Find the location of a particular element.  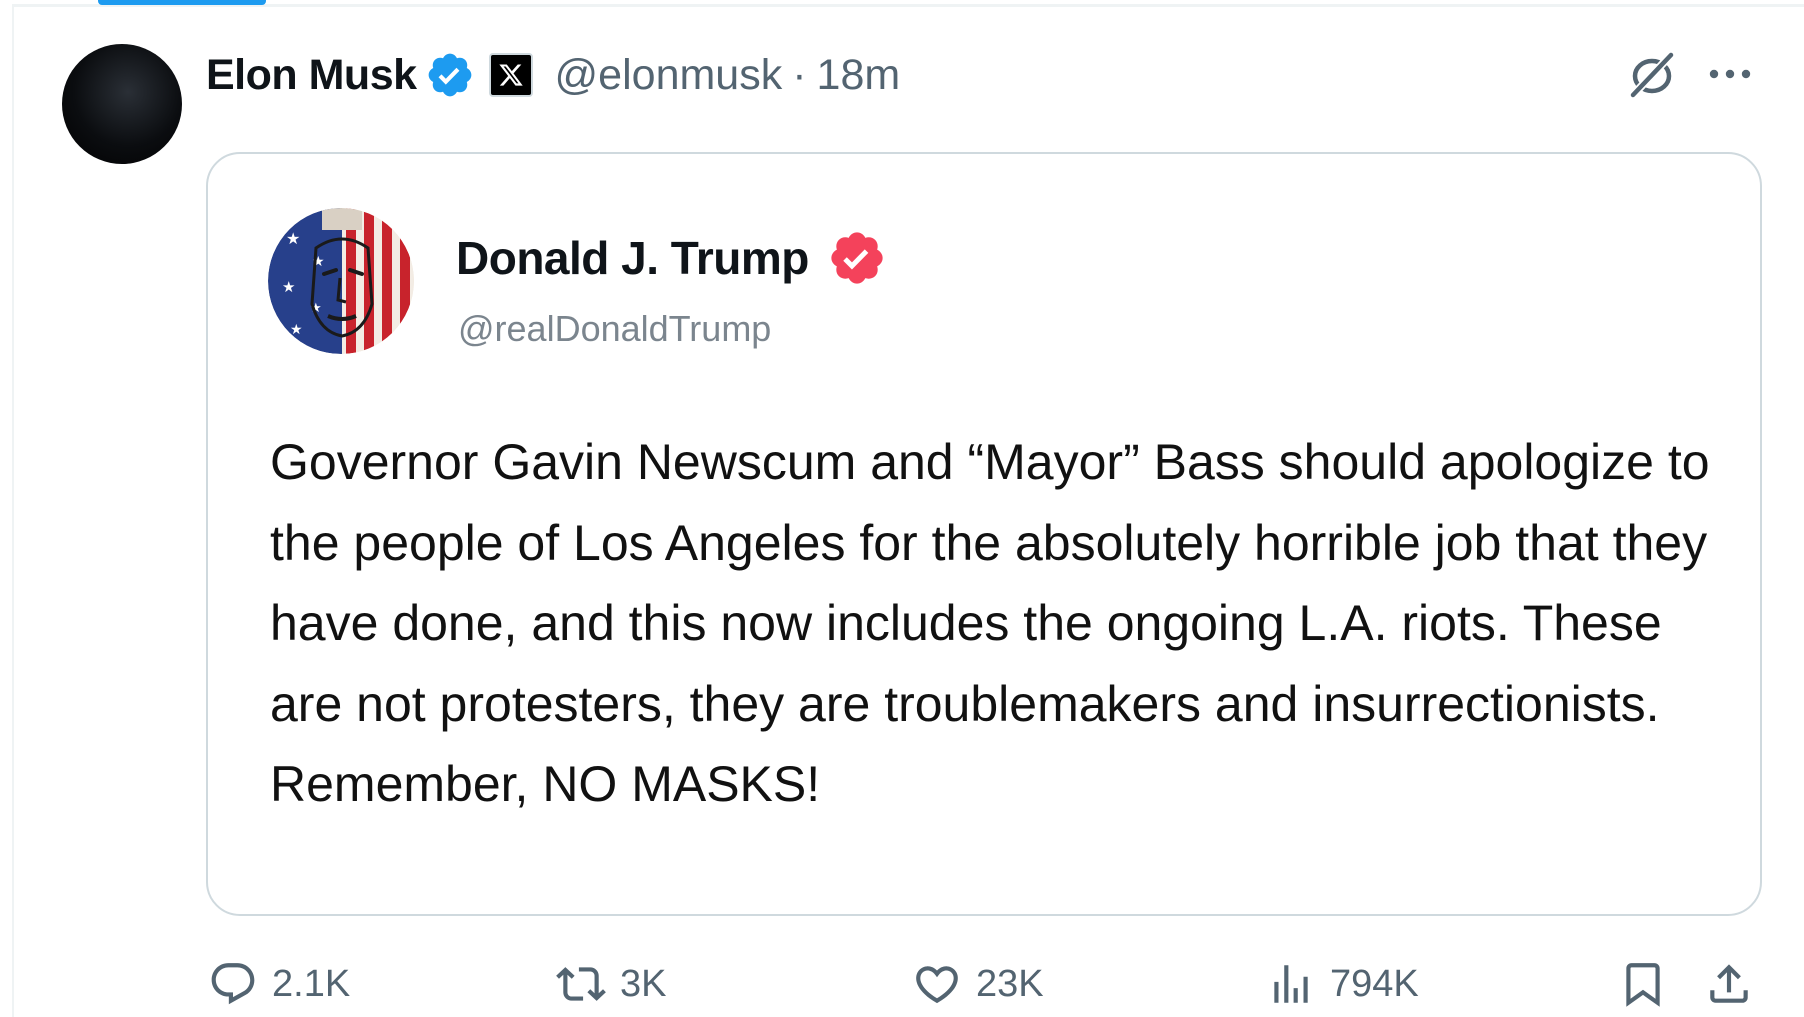

bookmark-button is located at coordinates (1643, 984).